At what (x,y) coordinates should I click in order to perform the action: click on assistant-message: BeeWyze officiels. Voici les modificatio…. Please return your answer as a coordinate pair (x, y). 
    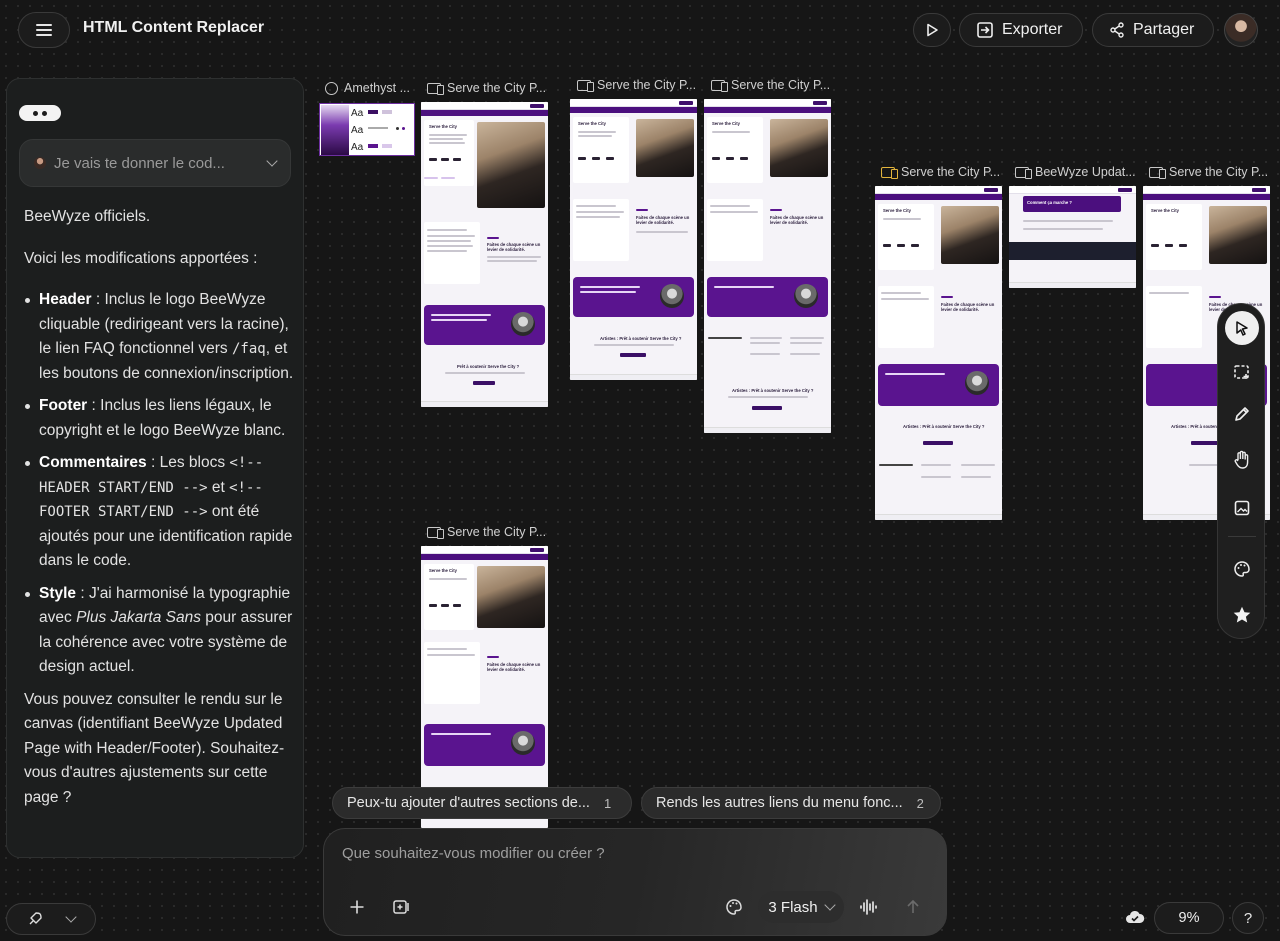
    Looking at the image, I should click on (160, 516).